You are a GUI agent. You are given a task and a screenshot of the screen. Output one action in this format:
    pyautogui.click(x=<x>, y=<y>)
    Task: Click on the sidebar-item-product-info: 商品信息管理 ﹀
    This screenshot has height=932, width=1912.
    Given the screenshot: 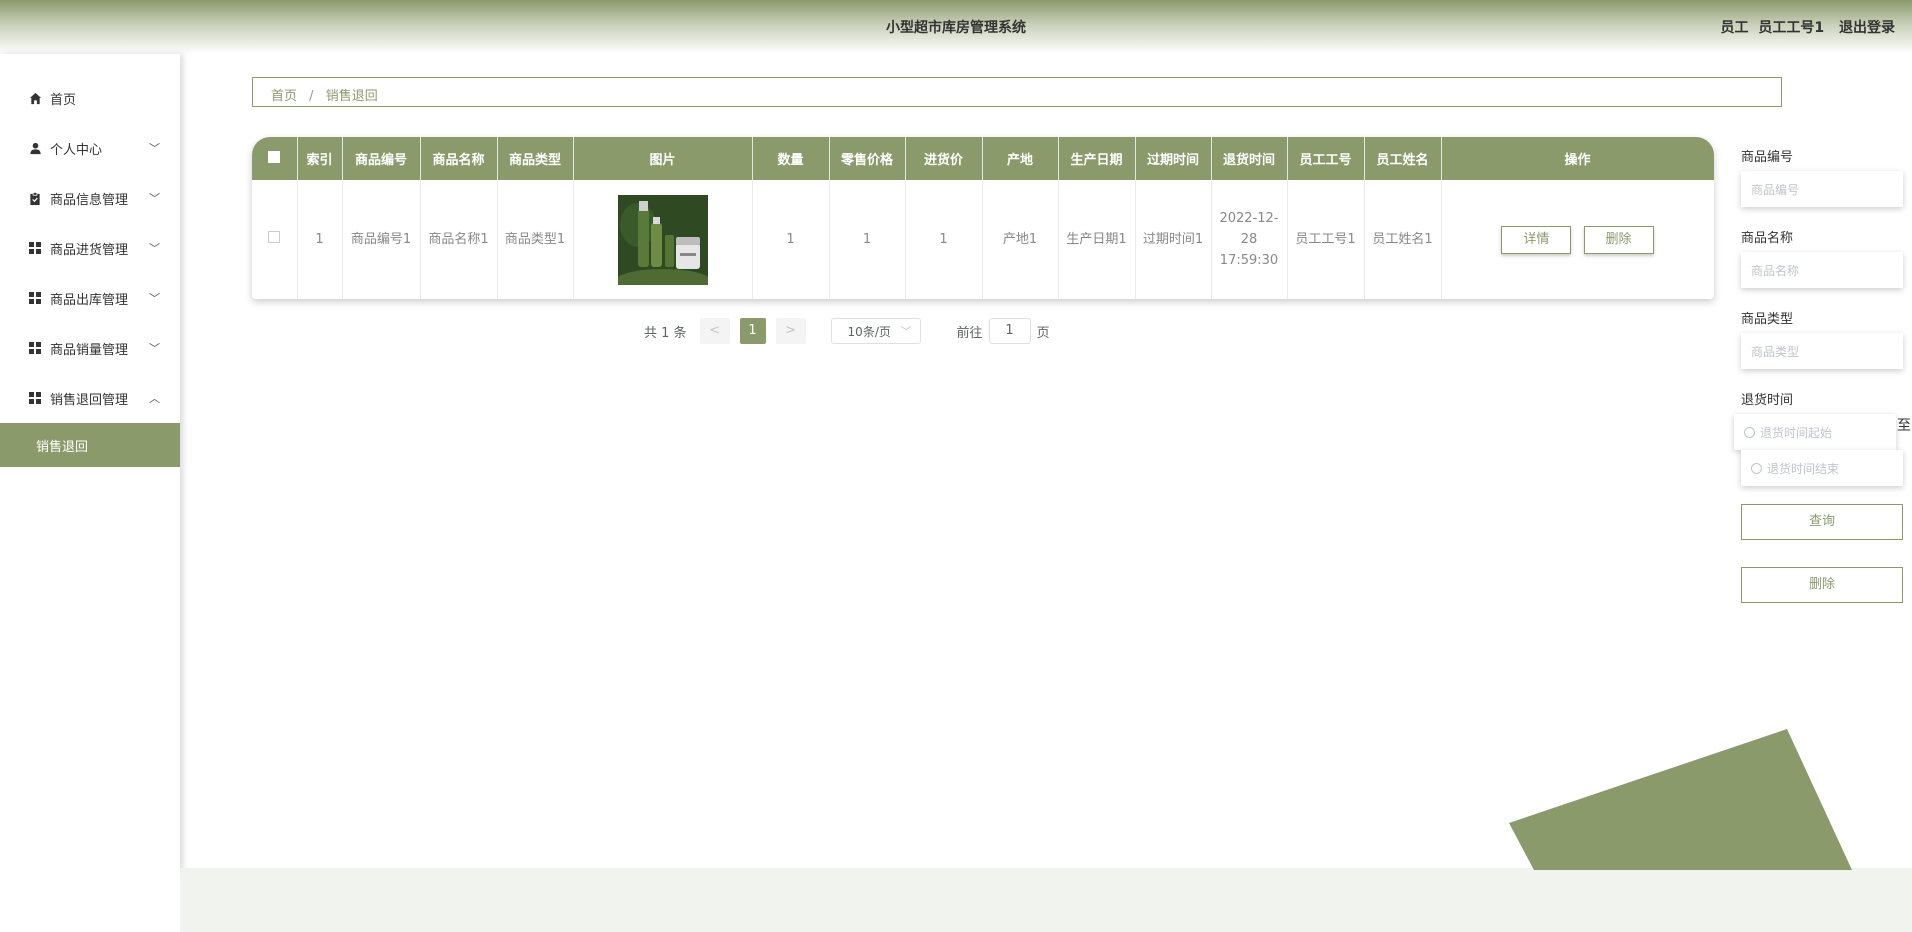 What is the action you would take?
    pyautogui.click(x=90, y=198)
    